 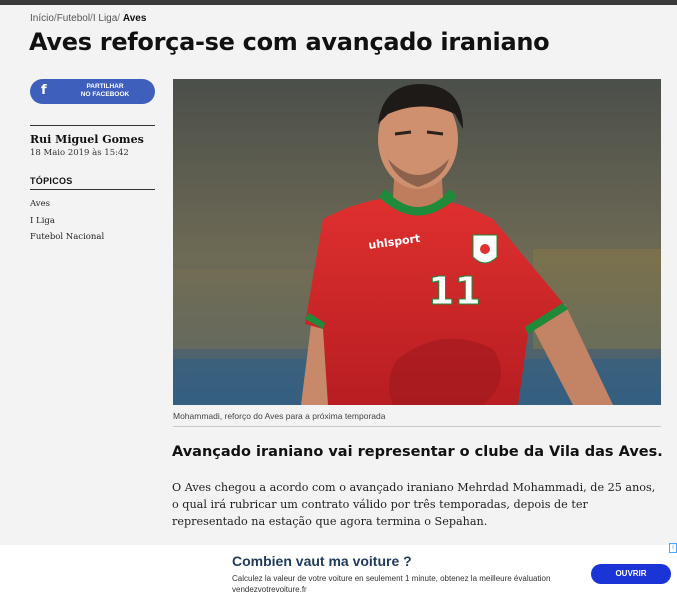 What do you see at coordinates (79, 153) in the screenshot?
I see `publish-date: 18 Maio 2019 às 15:42` at bounding box center [79, 153].